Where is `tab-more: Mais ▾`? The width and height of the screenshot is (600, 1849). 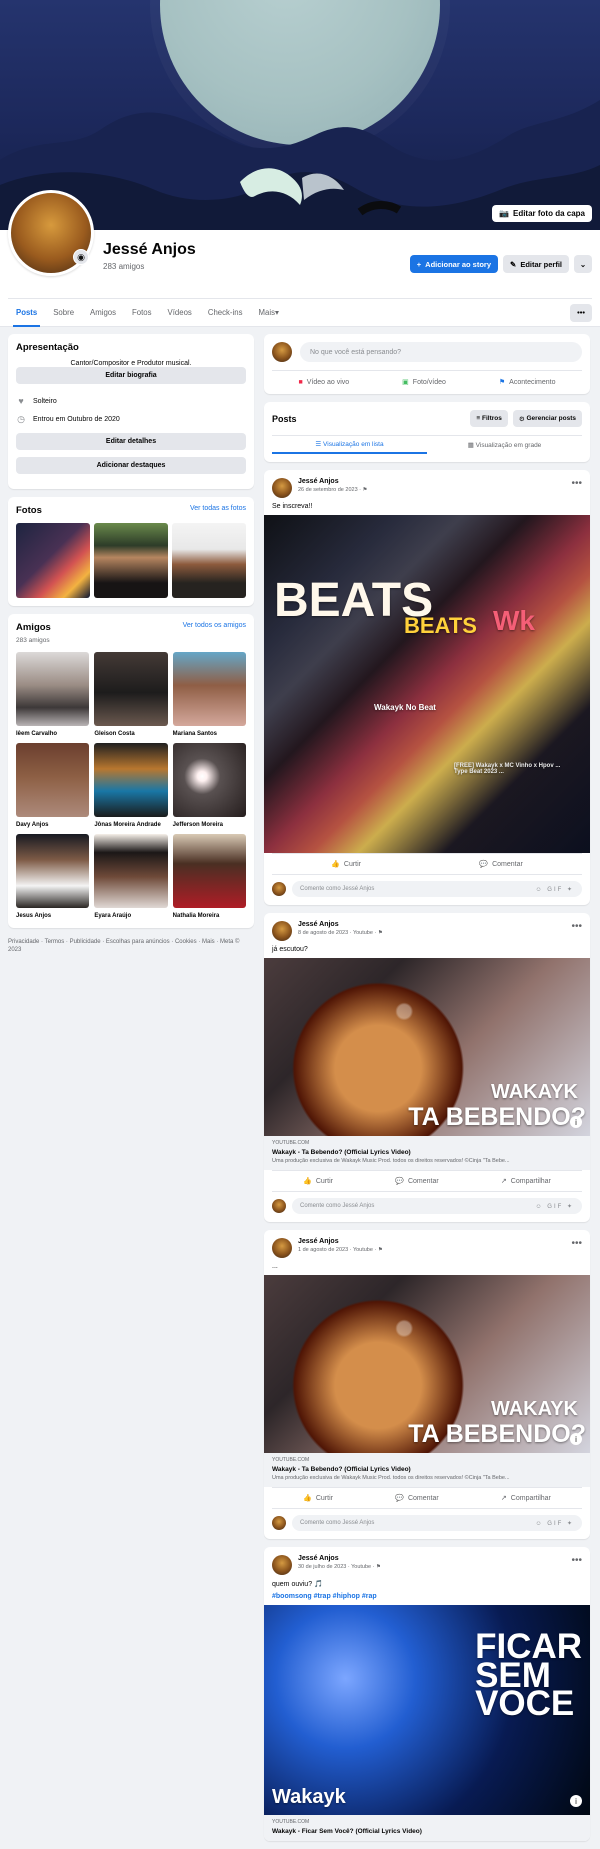 tab-more: Mais ▾ is located at coordinates (269, 313).